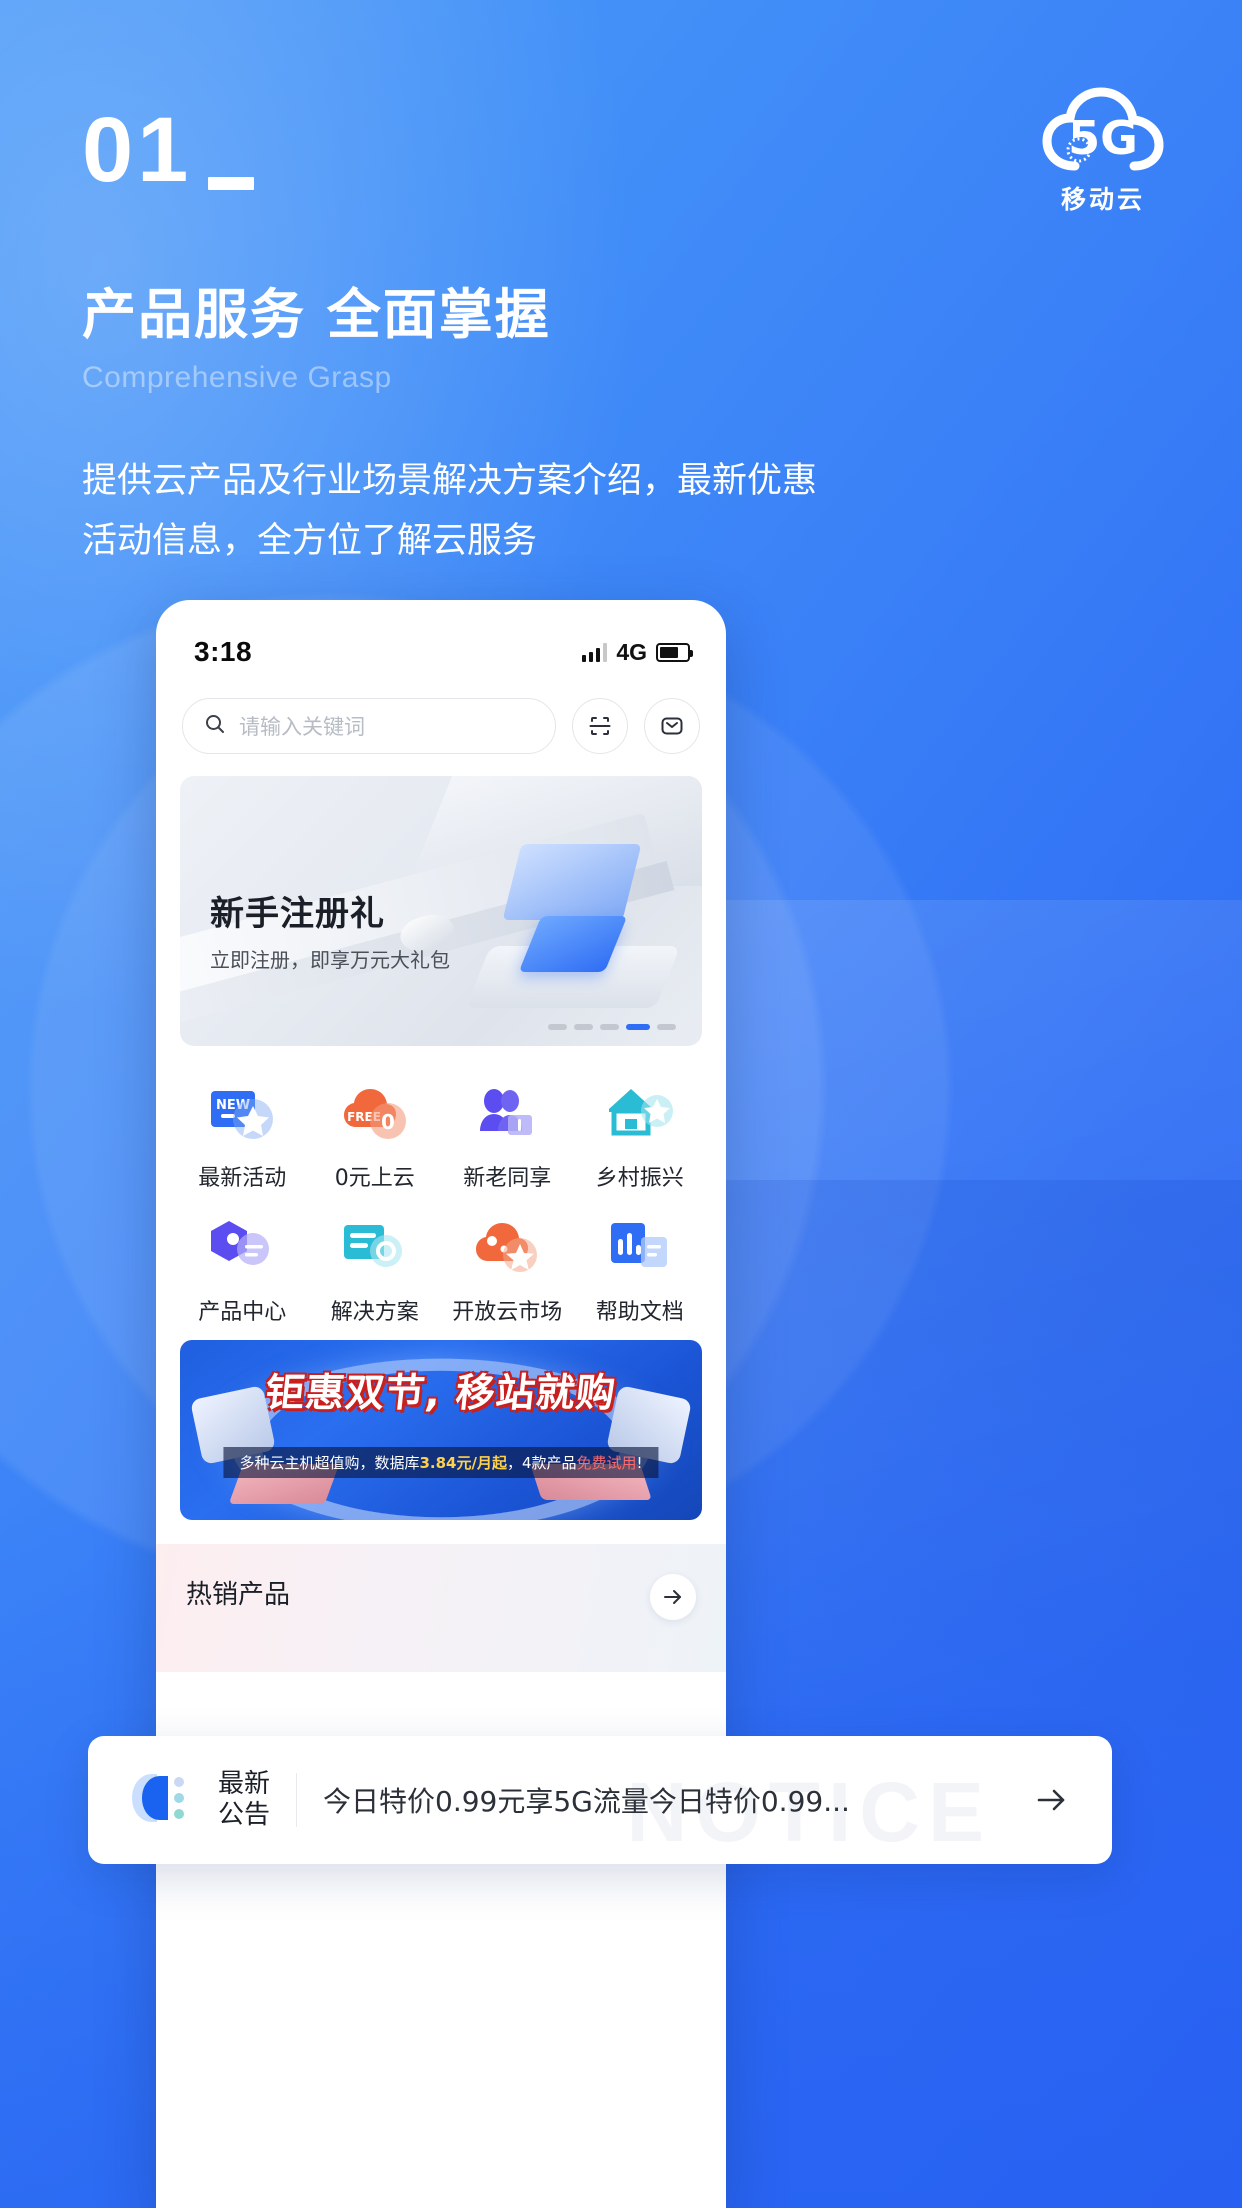  Describe the element at coordinates (215, 726) in the screenshot. I see `search-icon` at that location.